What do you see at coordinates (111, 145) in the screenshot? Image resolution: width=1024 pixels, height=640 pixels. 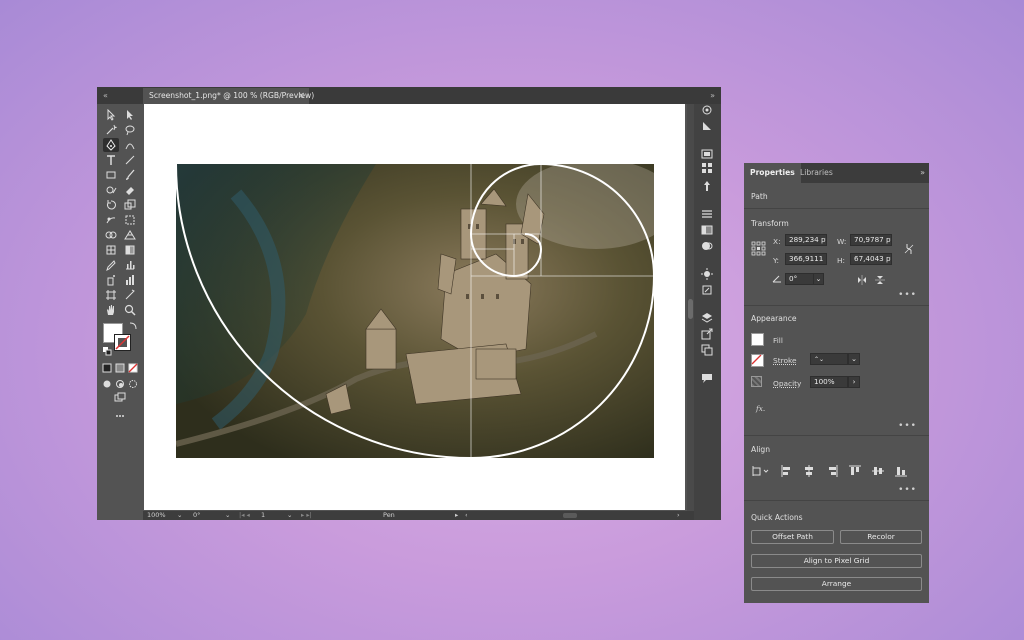 I see `pen-tool-icon` at bounding box center [111, 145].